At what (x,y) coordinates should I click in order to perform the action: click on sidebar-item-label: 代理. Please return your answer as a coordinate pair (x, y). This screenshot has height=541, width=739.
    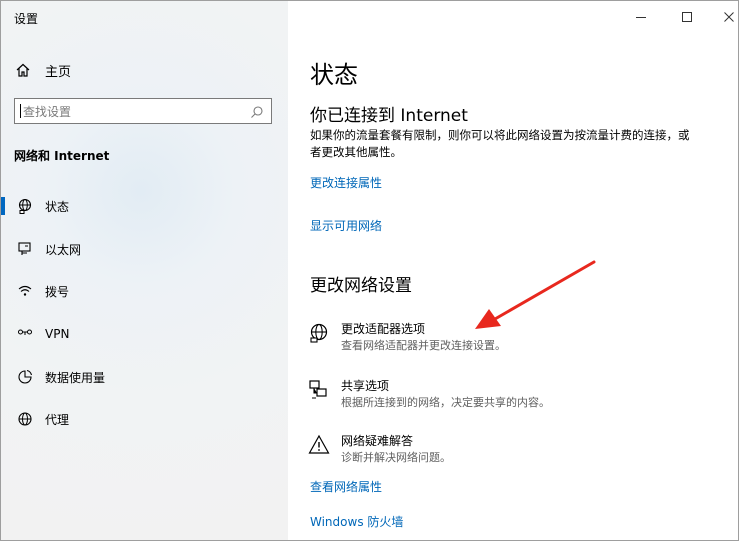
    Looking at the image, I should click on (57, 419).